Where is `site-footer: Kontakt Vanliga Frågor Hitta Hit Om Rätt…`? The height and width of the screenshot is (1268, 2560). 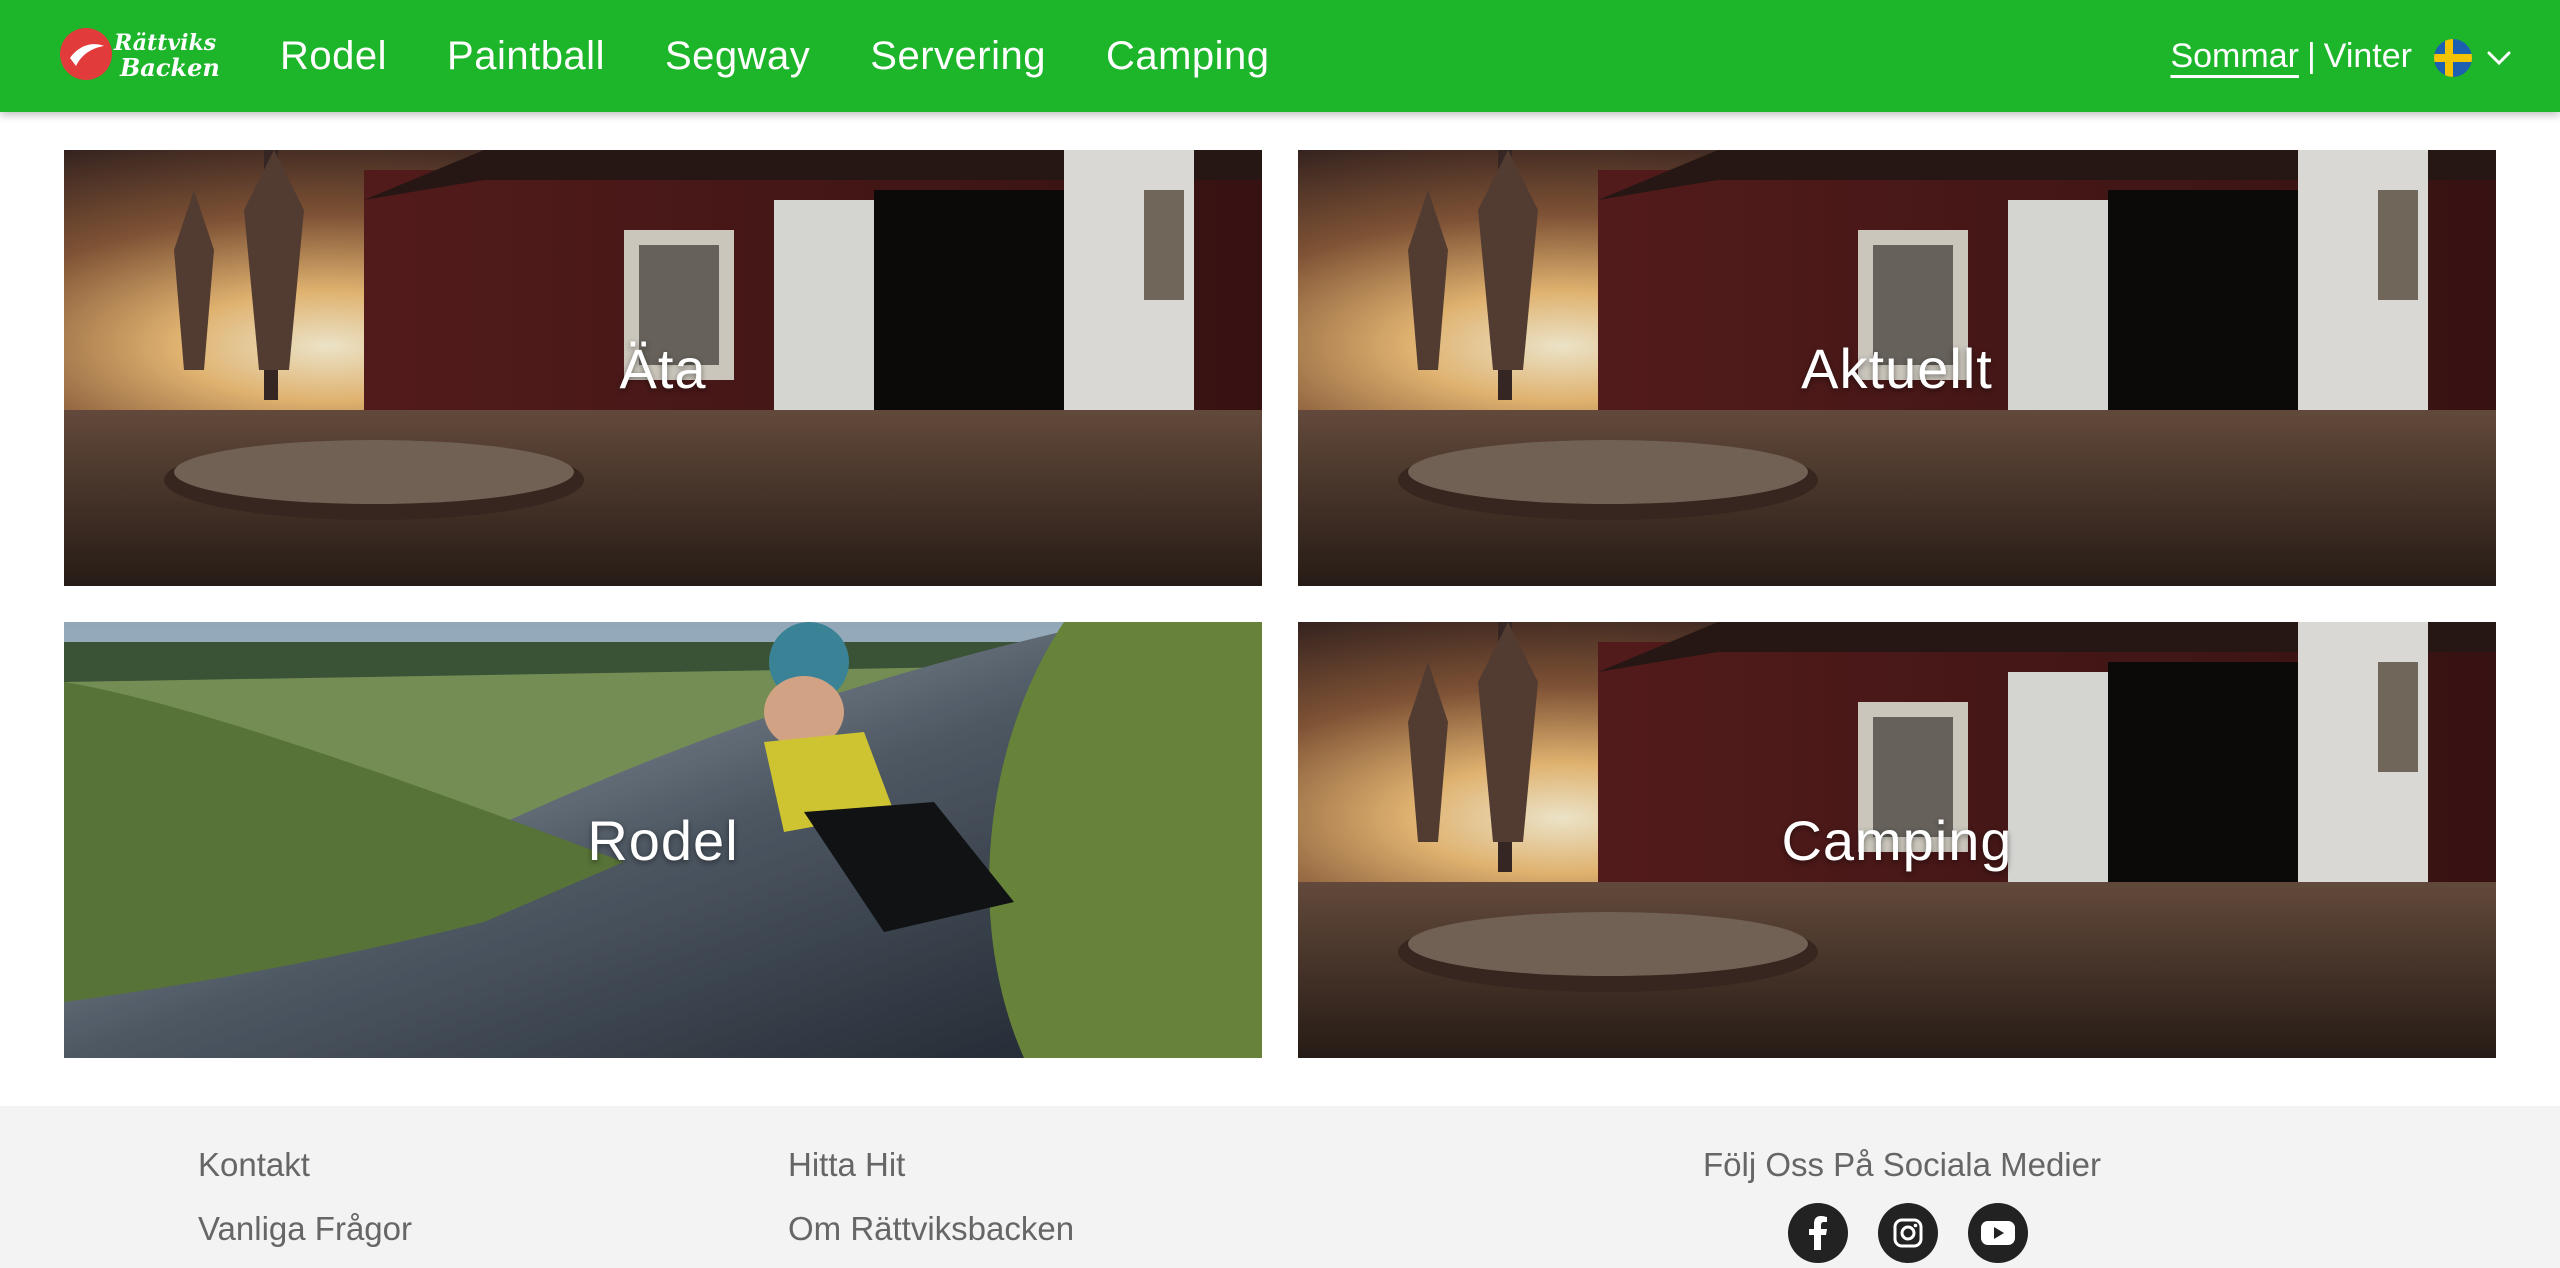 site-footer: Kontakt Vanliga Frågor Hitta Hit Om Rätt… is located at coordinates (1280, 1187).